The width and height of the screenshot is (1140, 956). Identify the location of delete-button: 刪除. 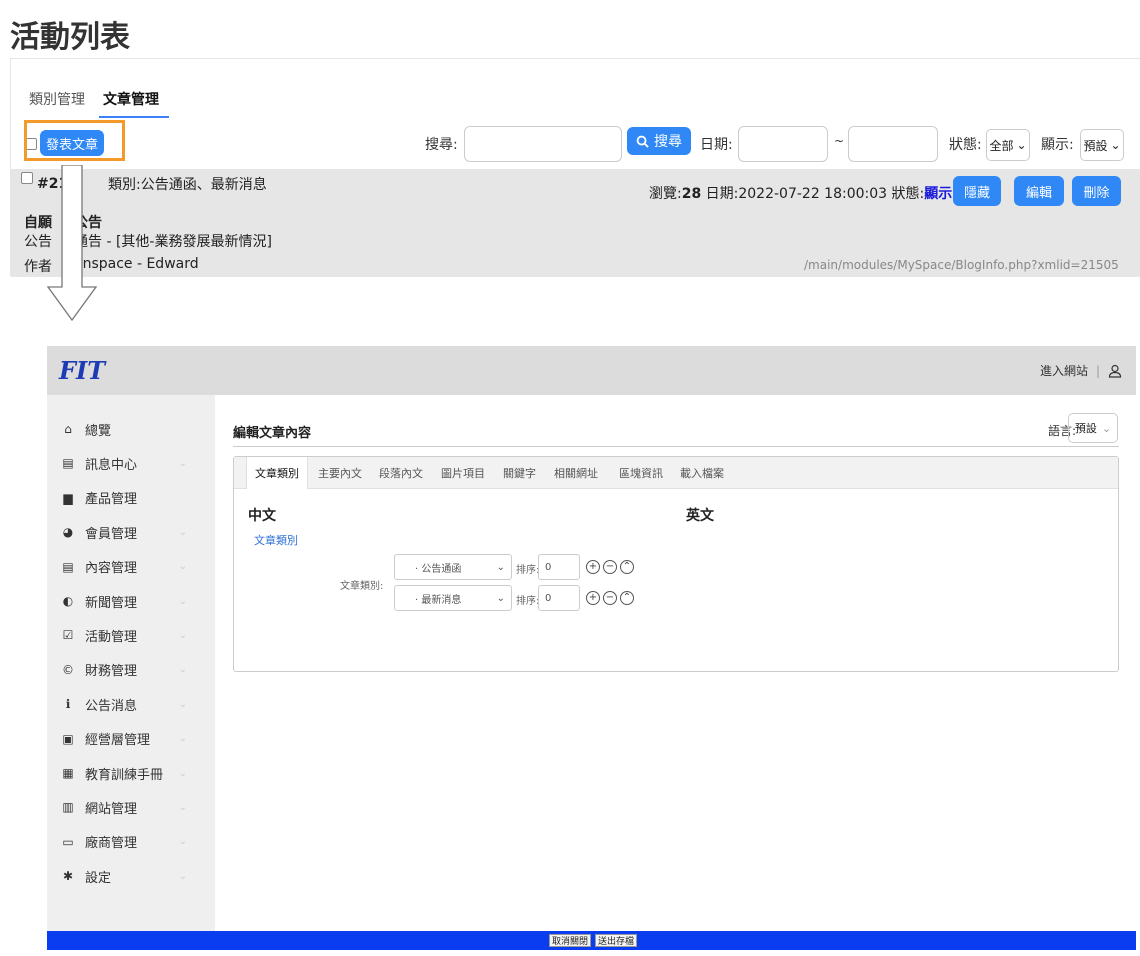
(1096, 191).